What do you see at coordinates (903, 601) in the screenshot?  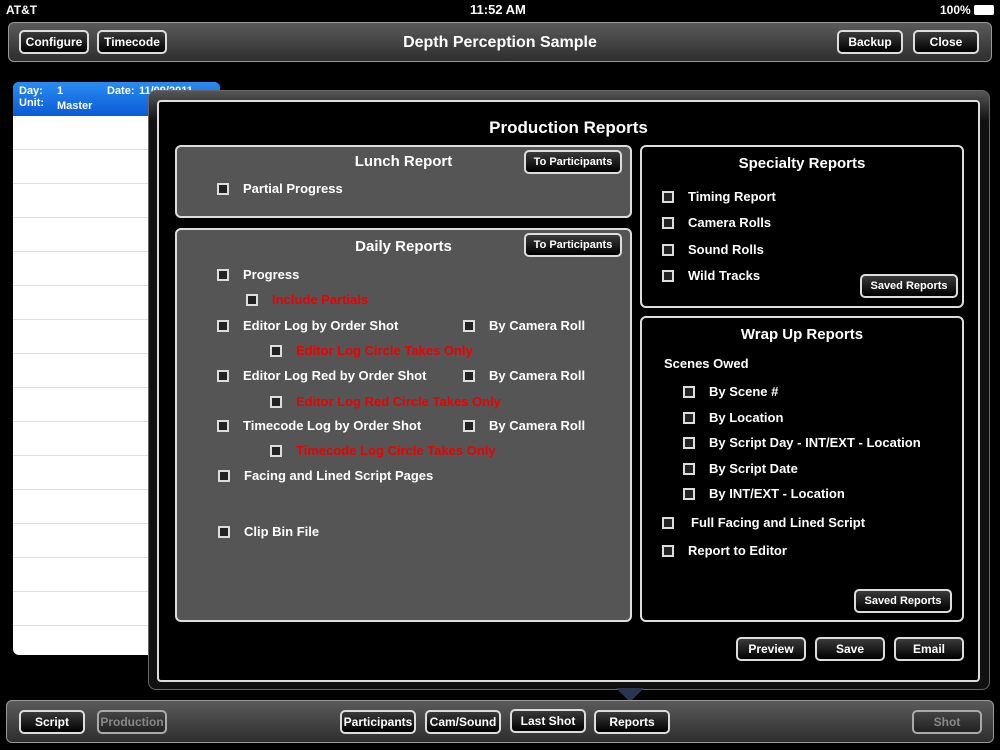 I see `wrap-saved-reports-button: Saved Reports` at bounding box center [903, 601].